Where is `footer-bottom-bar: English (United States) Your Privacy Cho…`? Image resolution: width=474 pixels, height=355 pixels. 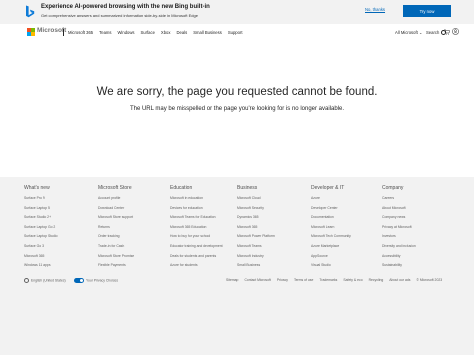
footer-bottom-bar: English (United States) Your Privacy Cho… is located at coordinates (239, 283).